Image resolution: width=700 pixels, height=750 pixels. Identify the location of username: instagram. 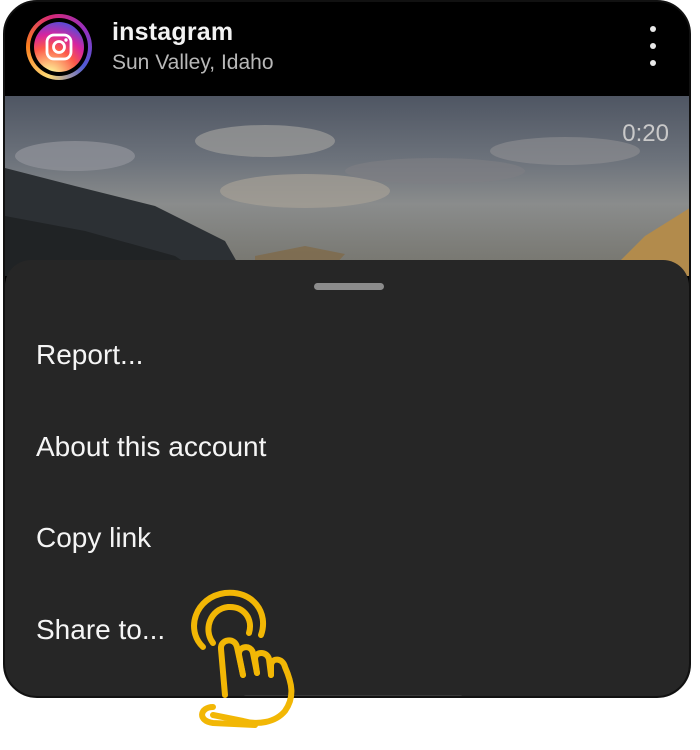
(172, 32).